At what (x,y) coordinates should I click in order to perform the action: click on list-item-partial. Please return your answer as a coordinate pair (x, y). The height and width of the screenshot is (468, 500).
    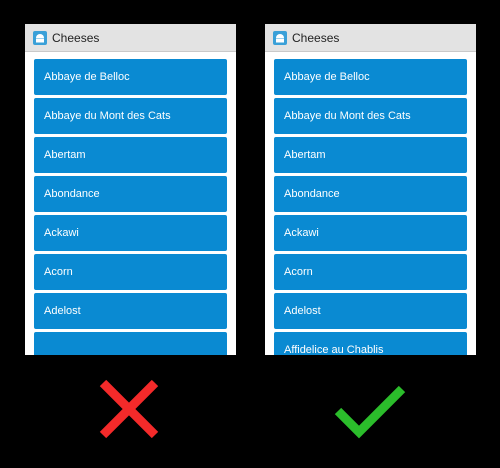
    Looking at the image, I should click on (130, 343).